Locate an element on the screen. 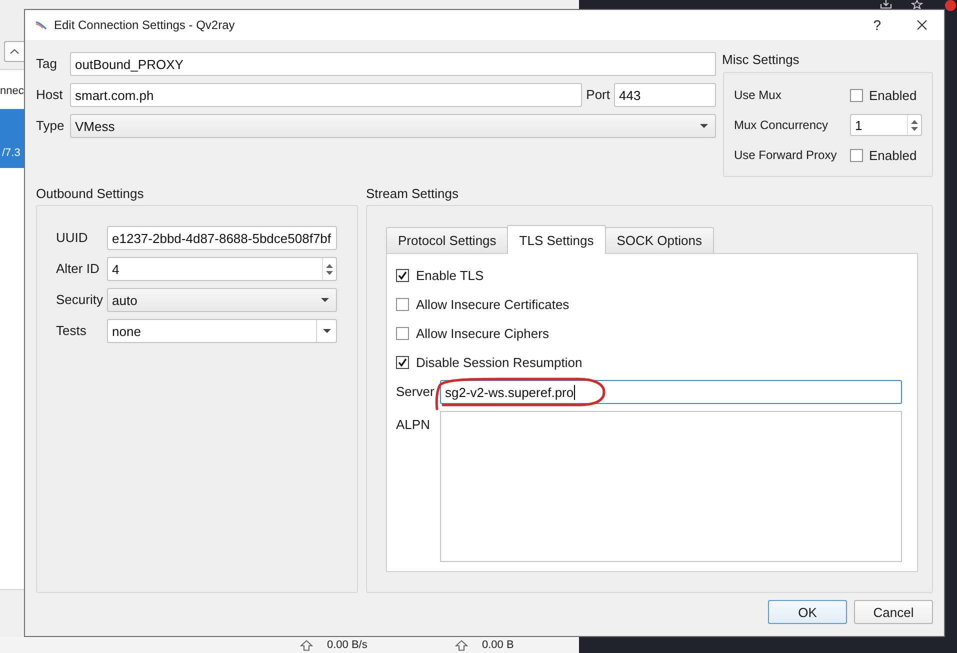 This screenshot has height=653, width=957. setting-label: Mux Concurrency is located at coordinates (782, 125).